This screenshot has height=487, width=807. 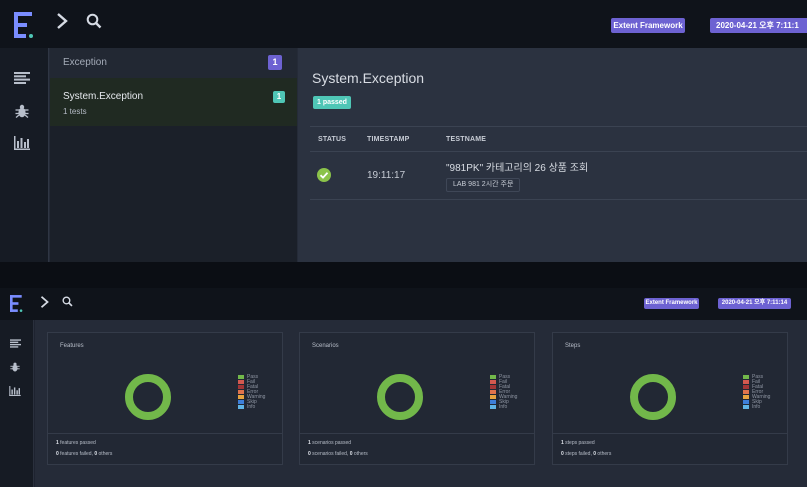 What do you see at coordinates (573, 346) in the screenshot?
I see `card-title: Steps` at bounding box center [573, 346].